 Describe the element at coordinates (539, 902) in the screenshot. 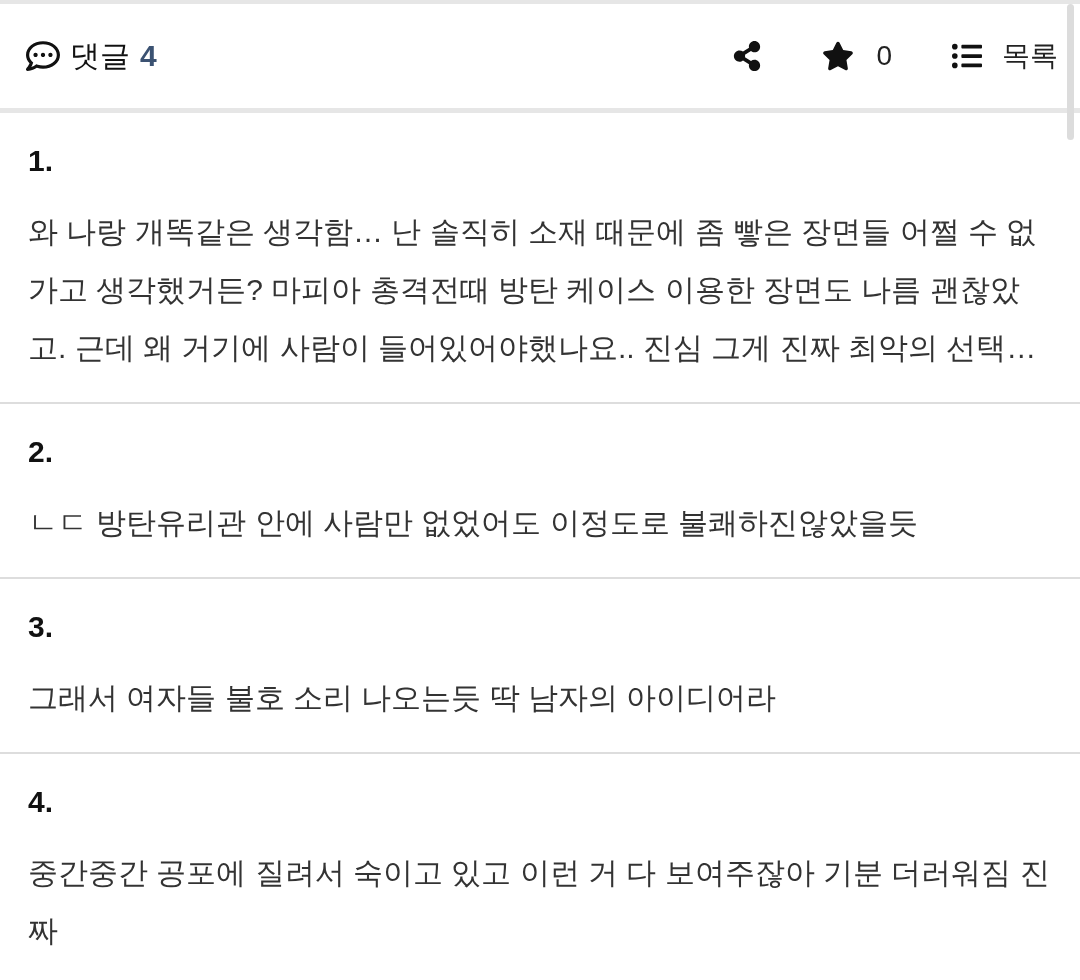

I see `comment-text: 중간중간 공포에 질려서 숙이고 있고 이런 거 다 보여주잖아 기분 더러워짐 진짜` at that location.